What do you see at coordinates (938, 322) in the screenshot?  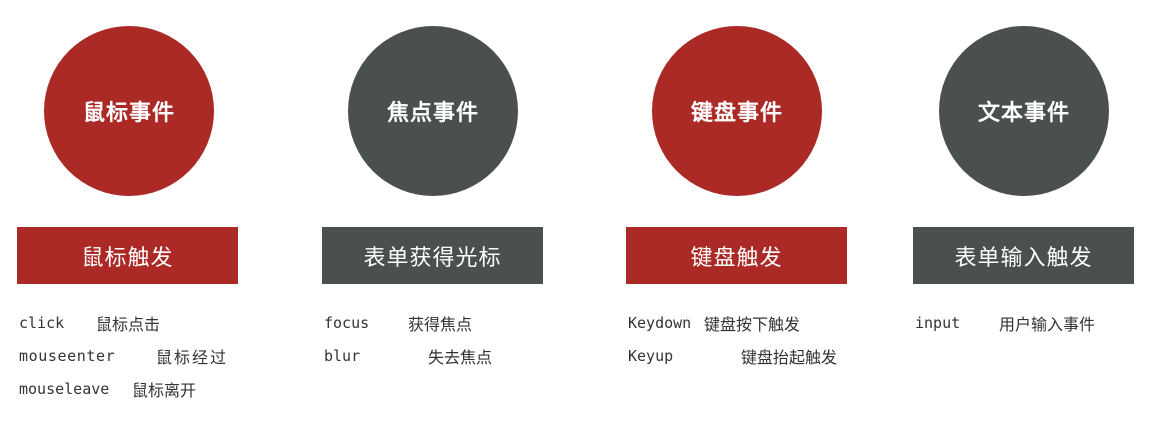 I see `event-code: input` at bounding box center [938, 322].